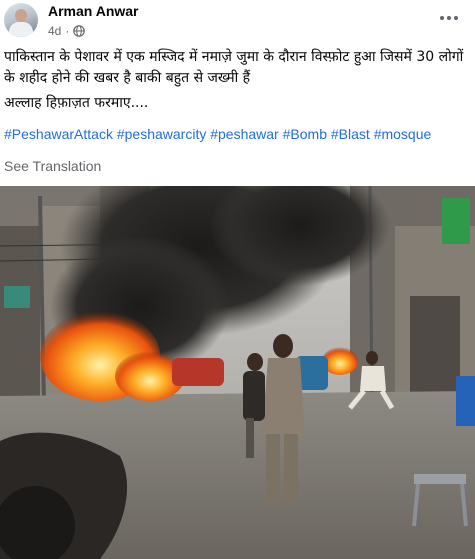  What do you see at coordinates (21, 15) in the screenshot?
I see `avatar-head-shape` at bounding box center [21, 15].